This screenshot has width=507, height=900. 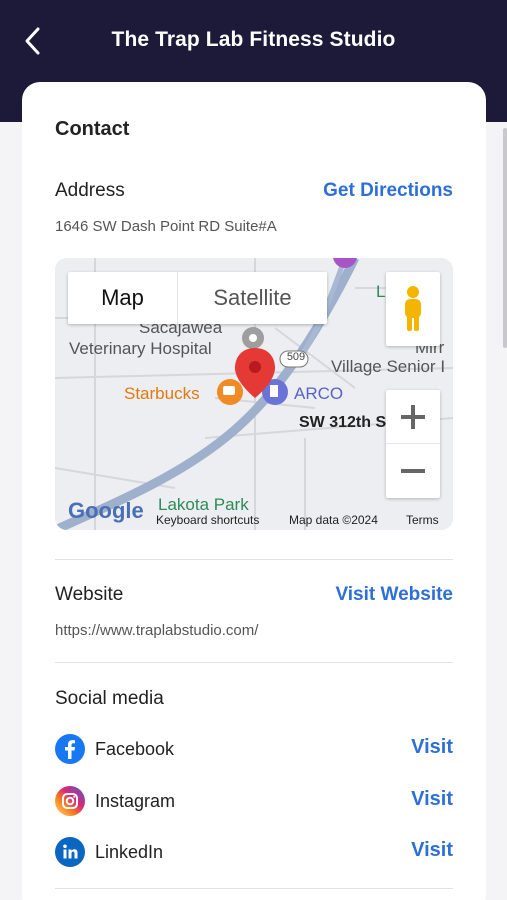 What do you see at coordinates (296, 357) in the screenshot?
I see `map-label-route: 509` at bounding box center [296, 357].